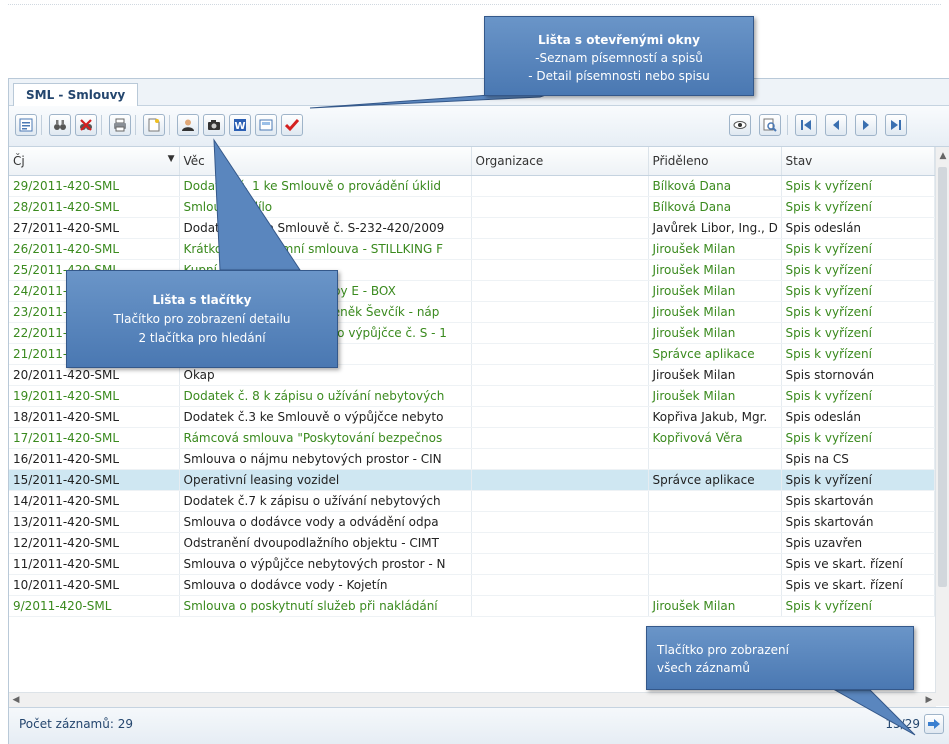 This screenshot has height=744, width=949. Describe the element at coordinates (479, 725) in the screenshot. I see `status-bar: Počet záznamů: 29 15/29` at that location.